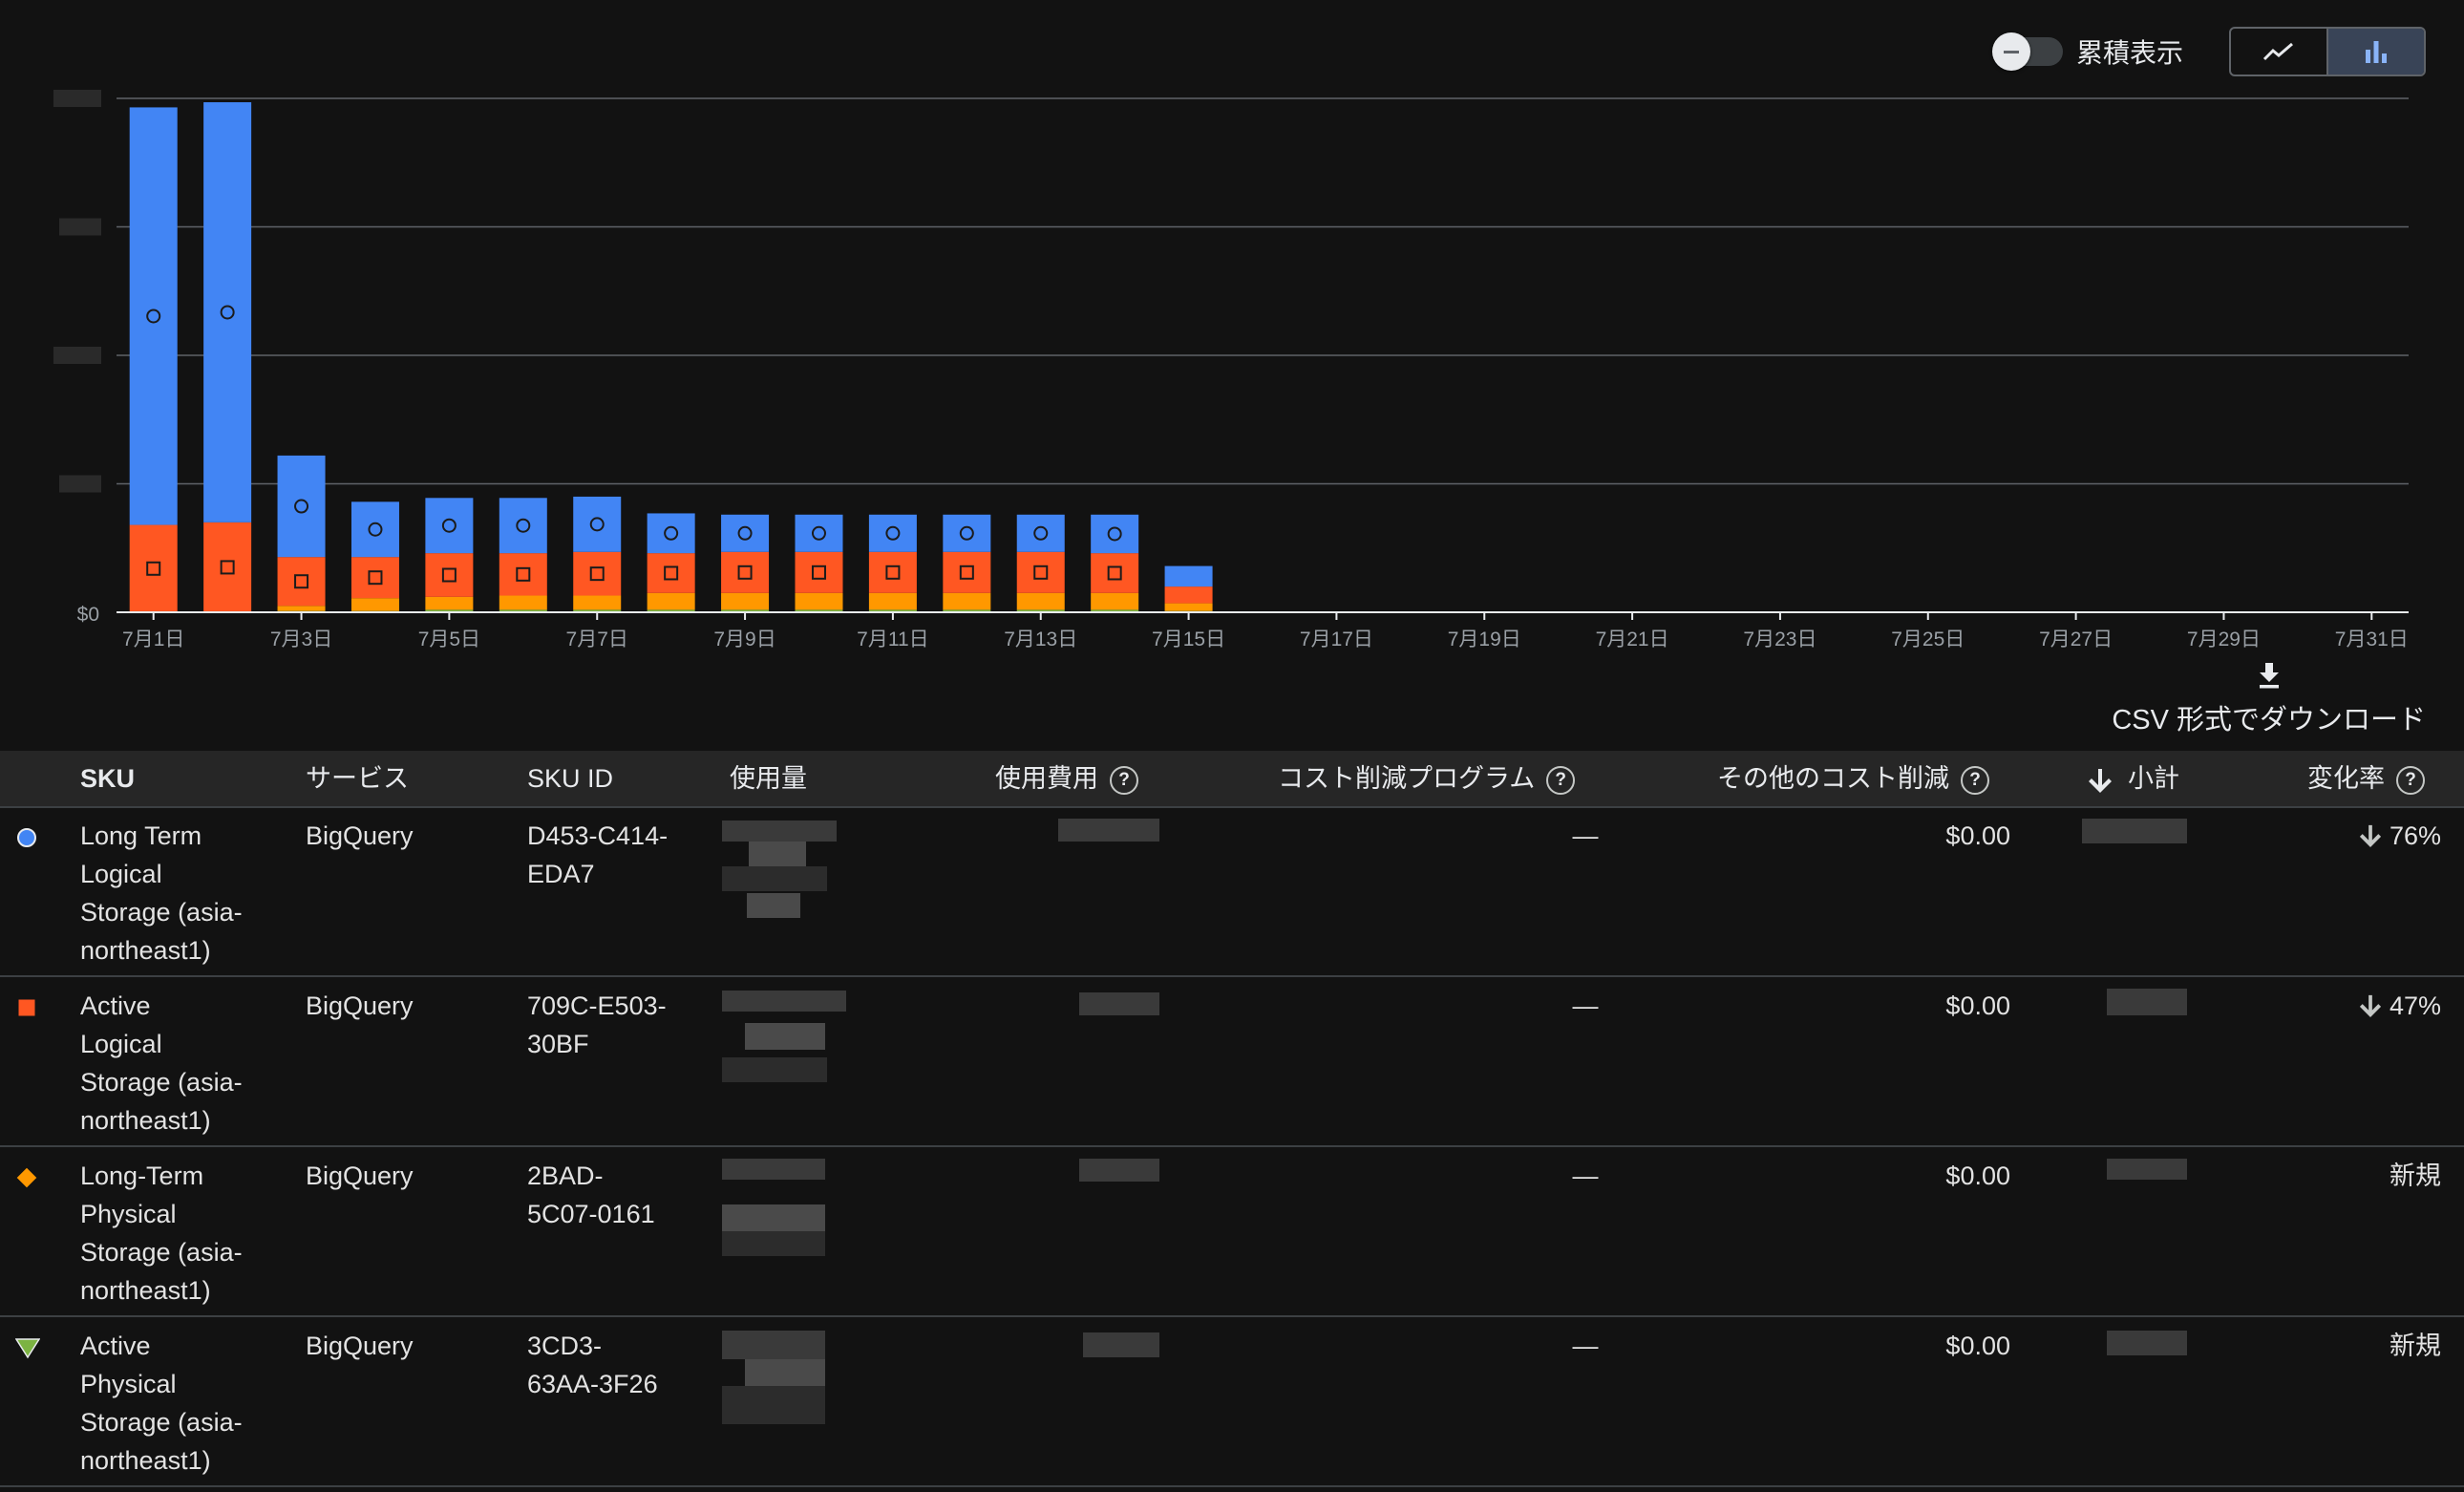 The image size is (2464, 1492). What do you see at coordinates (2278, 52) in the screenshot?
I see `line-chart-button` at bounding box center [2278, 52].